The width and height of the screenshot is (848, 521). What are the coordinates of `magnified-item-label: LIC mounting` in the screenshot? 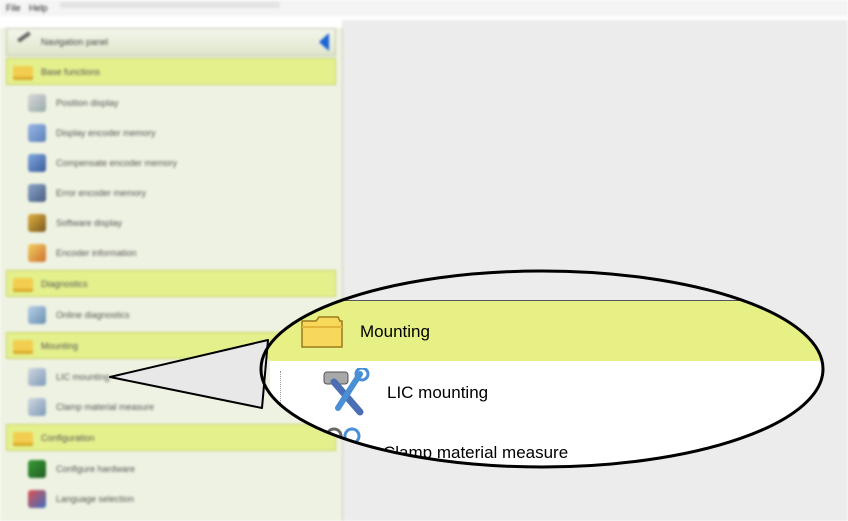 It's located at (438, 392).